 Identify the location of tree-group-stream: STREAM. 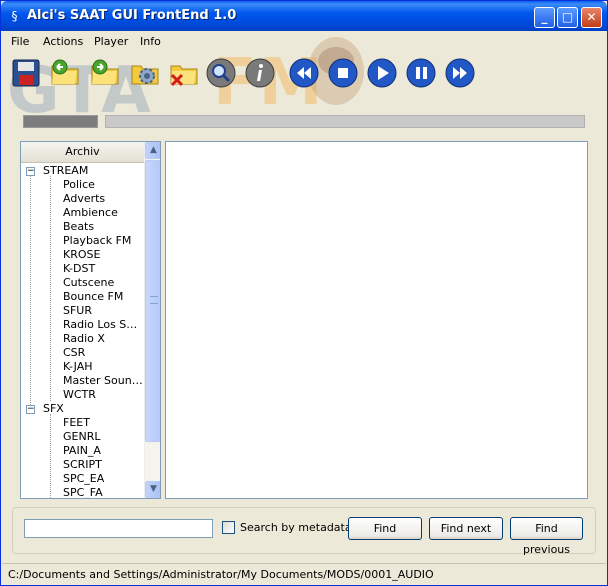
(65, 171).